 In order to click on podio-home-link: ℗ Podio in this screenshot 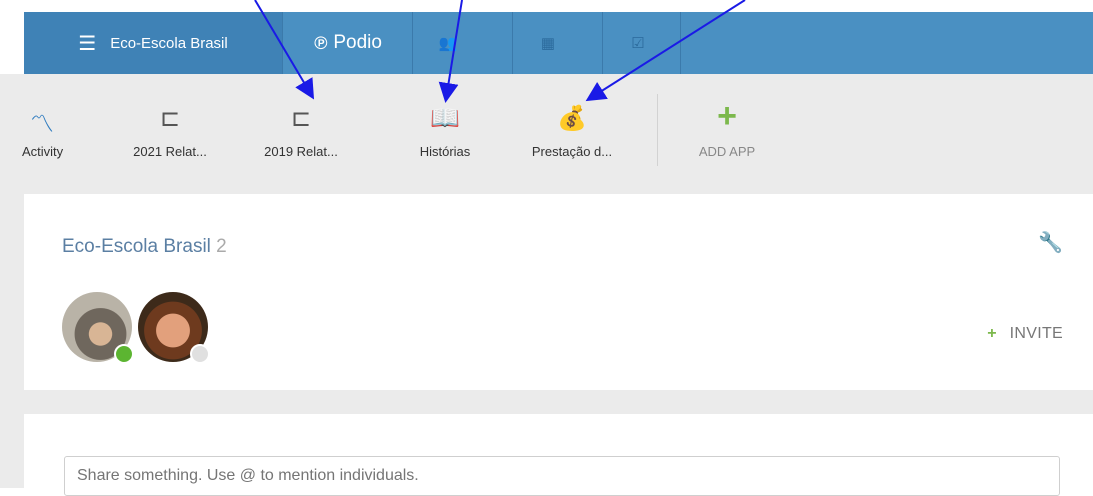, I will do `click(347, 43)`.